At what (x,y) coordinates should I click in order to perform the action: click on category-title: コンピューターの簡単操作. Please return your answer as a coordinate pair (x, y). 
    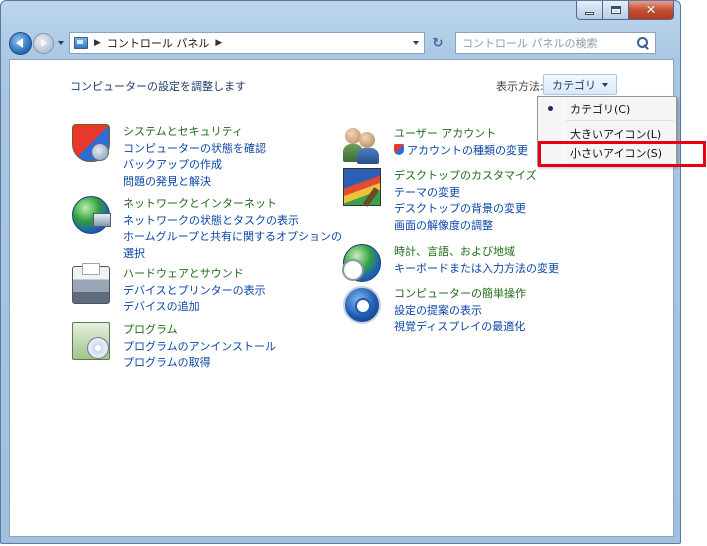
    Looking at the image, I should click on (460, 294).